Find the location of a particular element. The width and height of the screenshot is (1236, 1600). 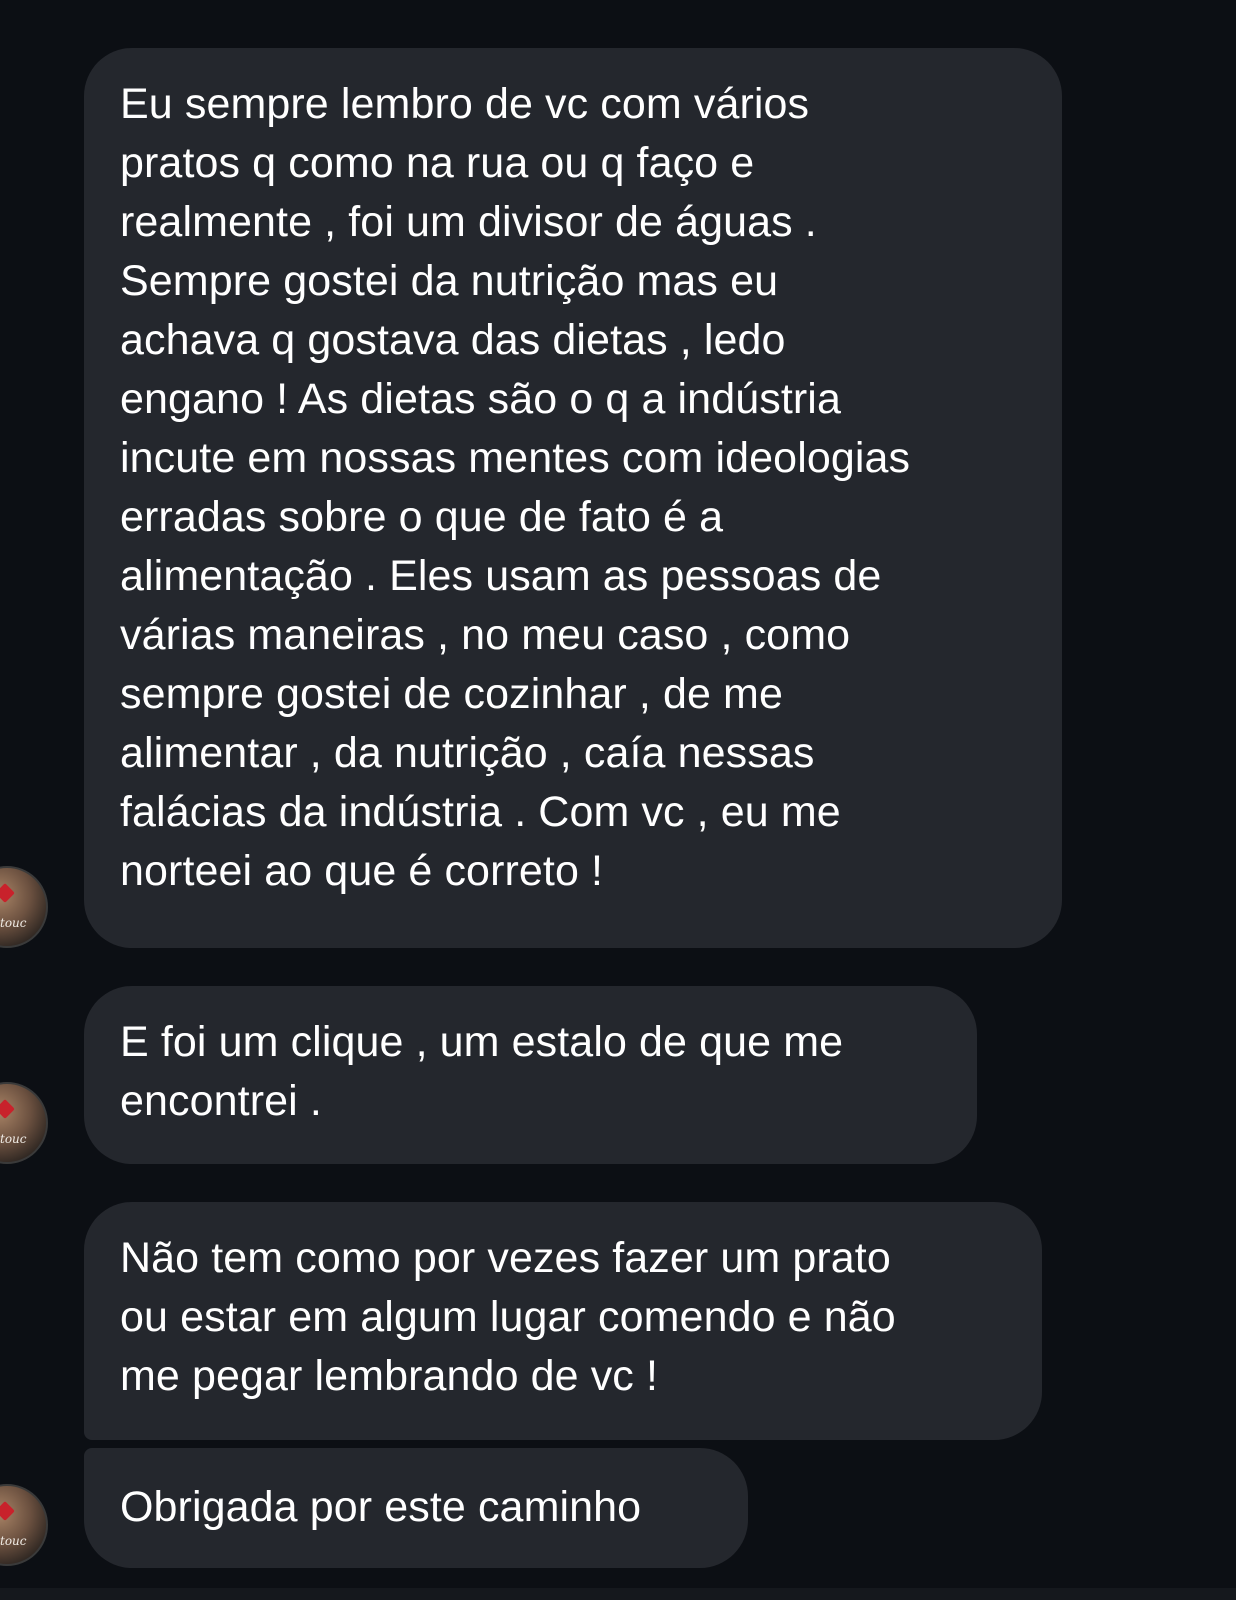

composer-bar-edge is located at coordinates (618, 1594).